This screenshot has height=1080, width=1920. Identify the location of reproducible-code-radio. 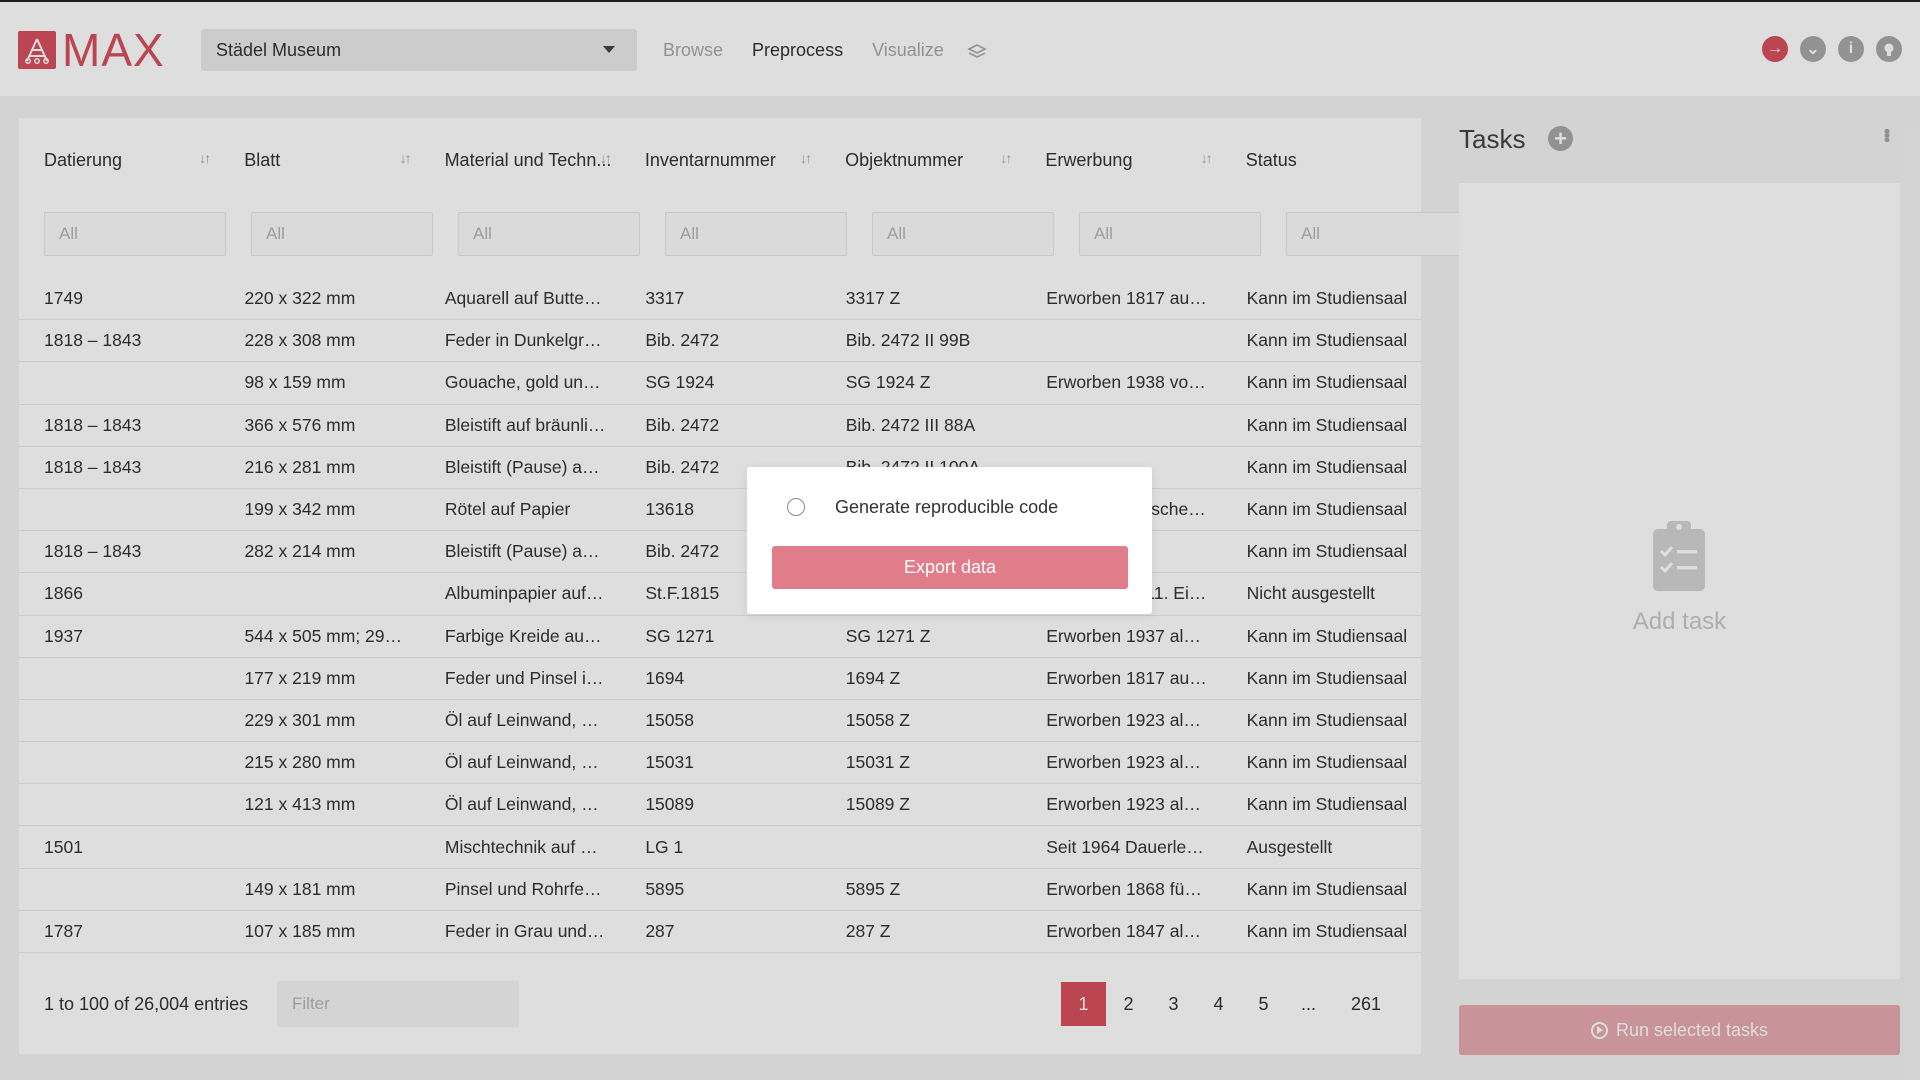
(796, 507).